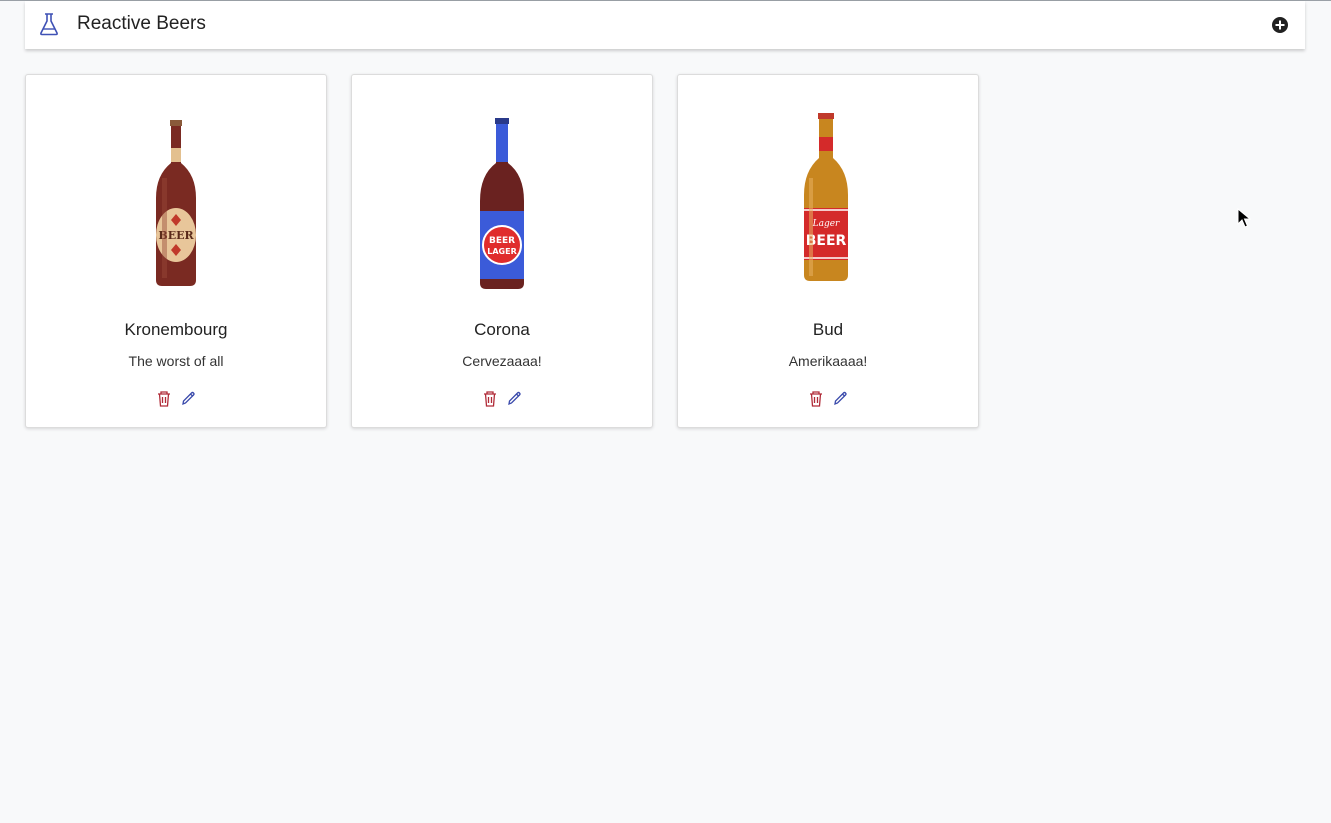 Image resolution: width=1331 pixels, height=823 pixels. I want to click on beer-card: BEER LAGER Corona Cervezaaaa!, so click(502, 251).